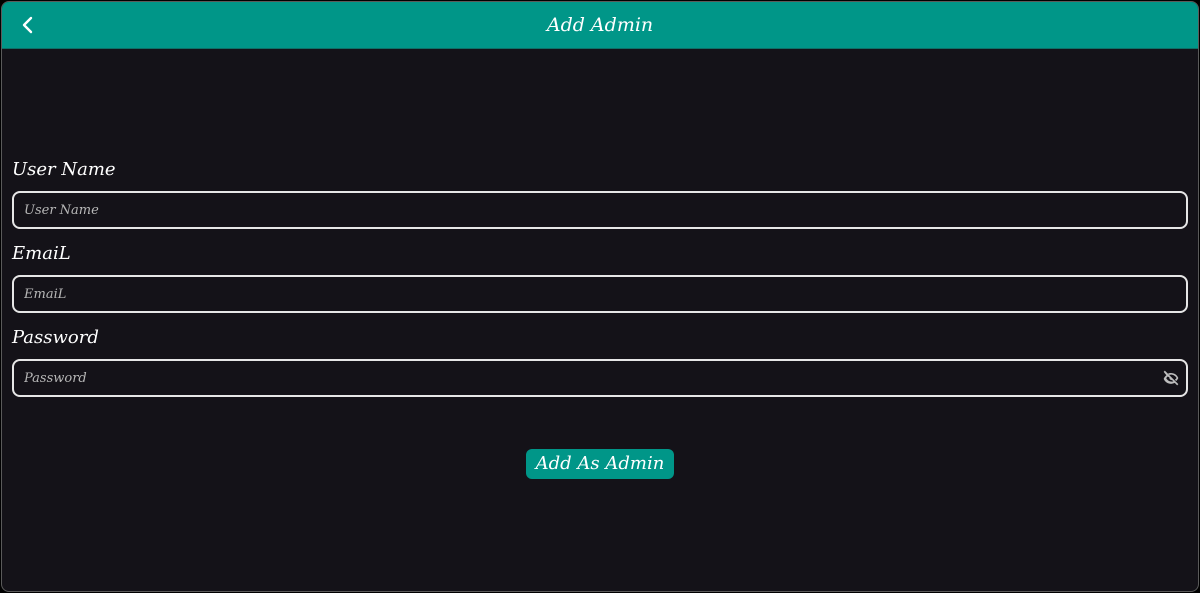 This screenshot has width=1200, height=593. I want to click on password-visibility-toggle, so click(1171, 378).